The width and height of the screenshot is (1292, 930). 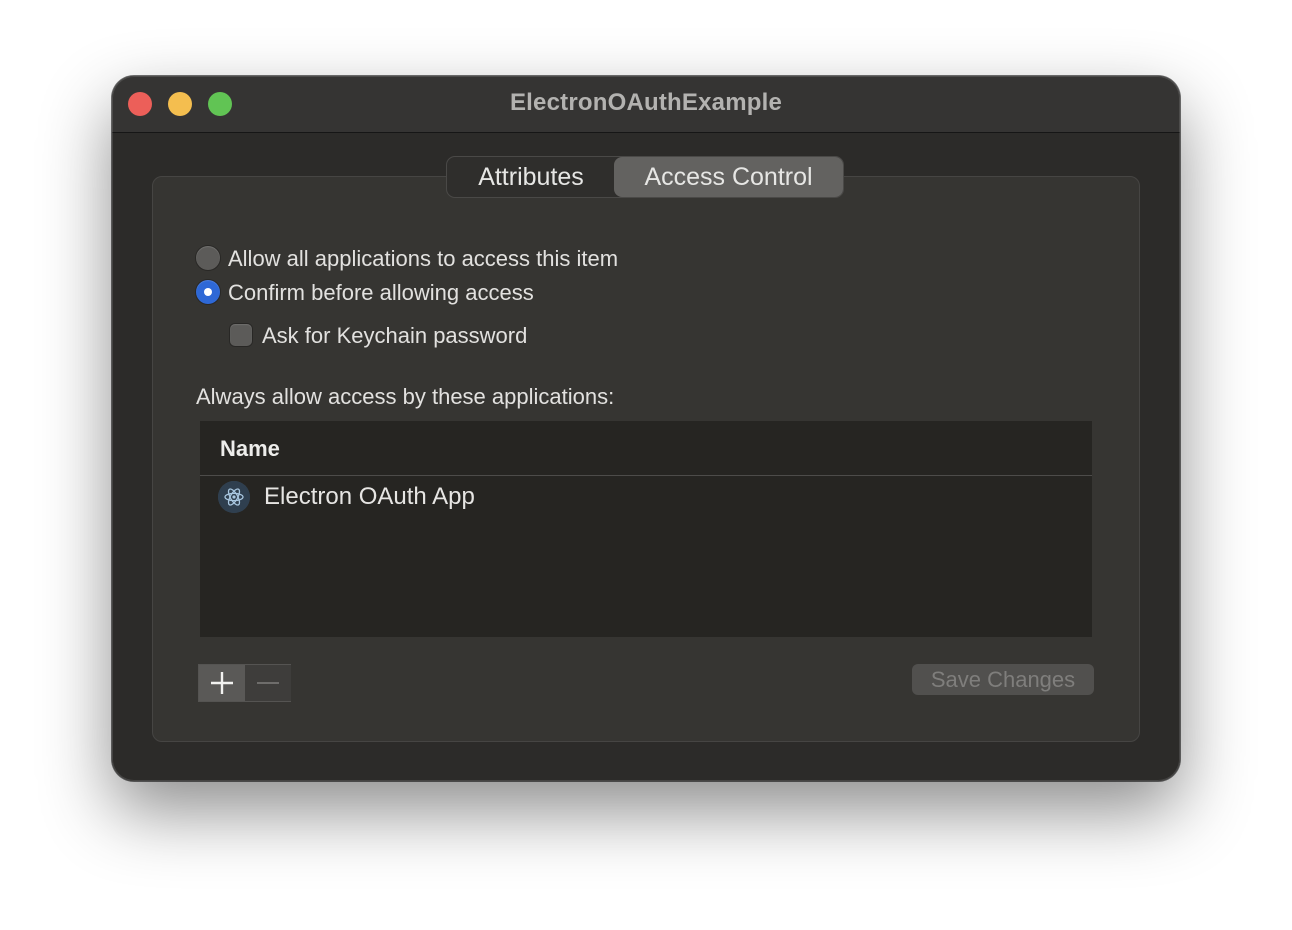 What do you see at coordinates (531, 177) in the screenshot?
I see `tab-attributes: Attributes` at bounding box center [531, 177].